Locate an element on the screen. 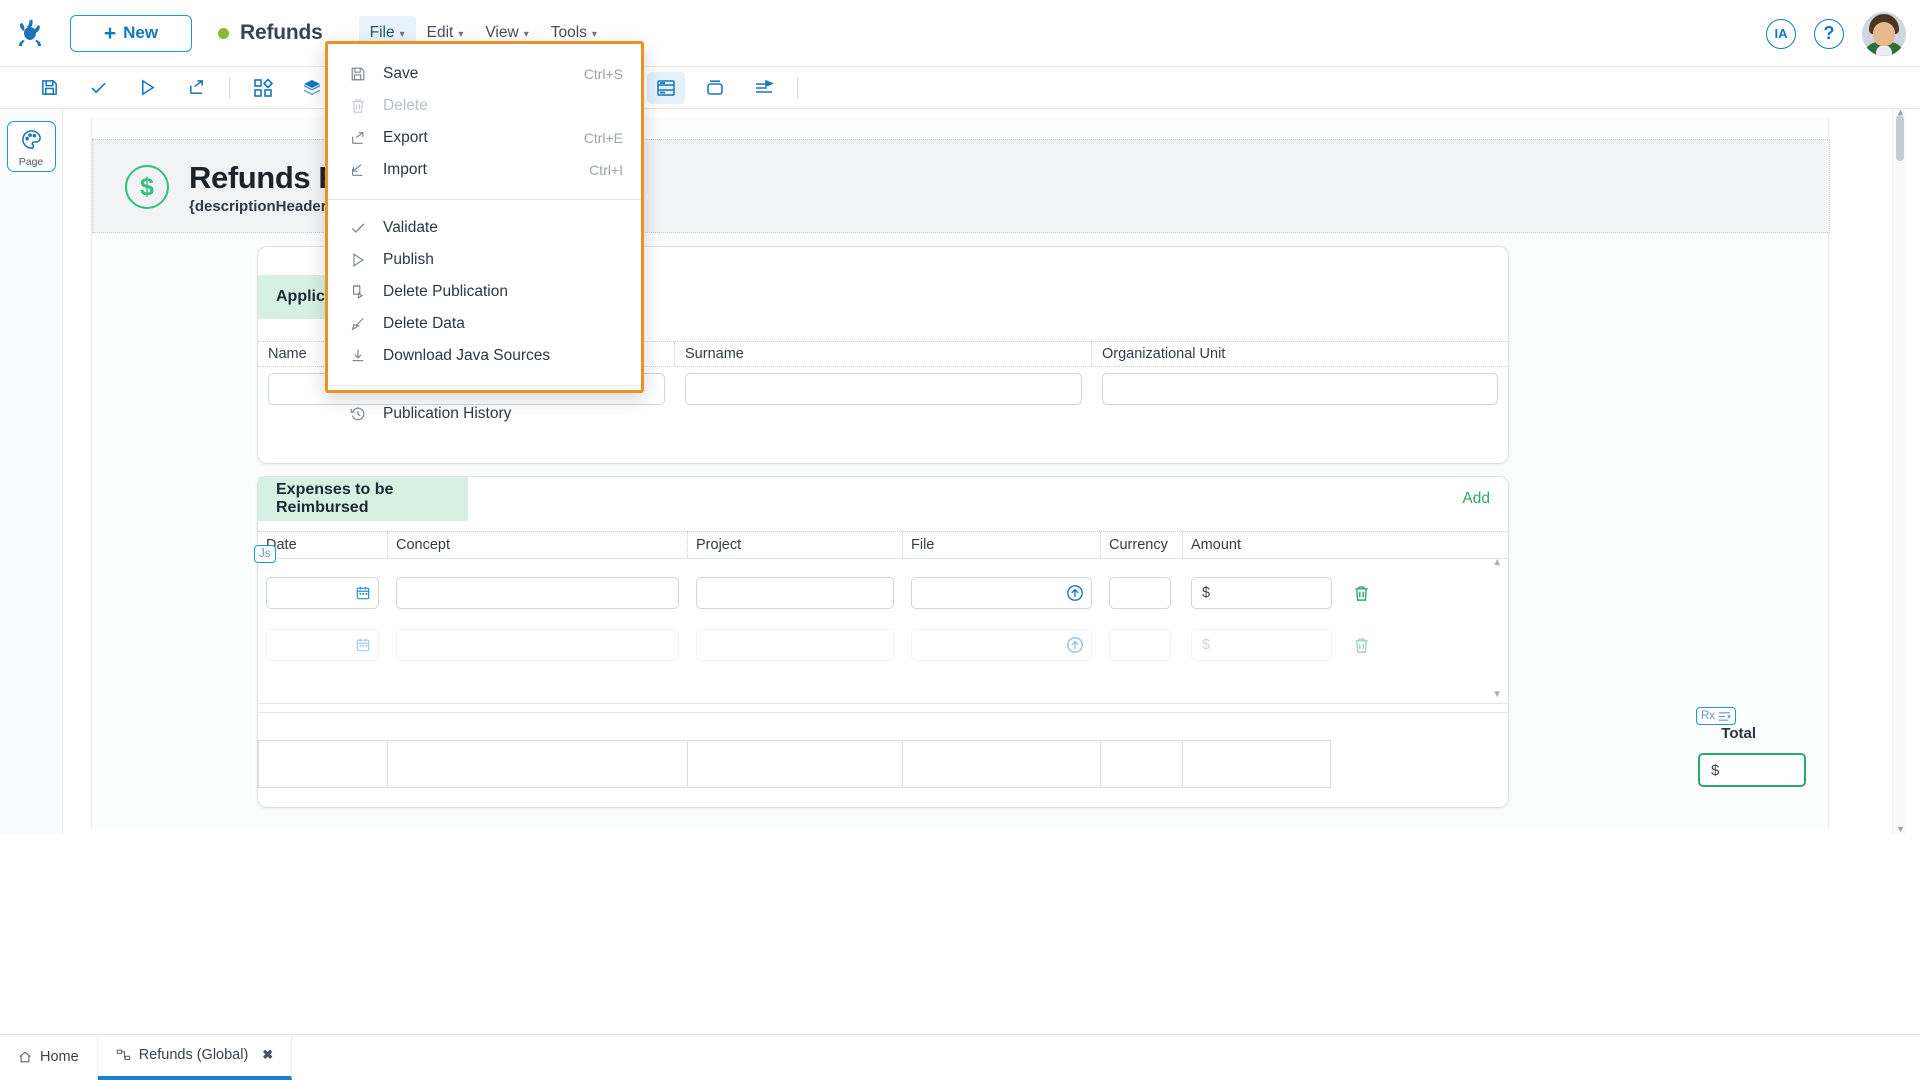  date-input-row2 is located at coordinates (322, 645).